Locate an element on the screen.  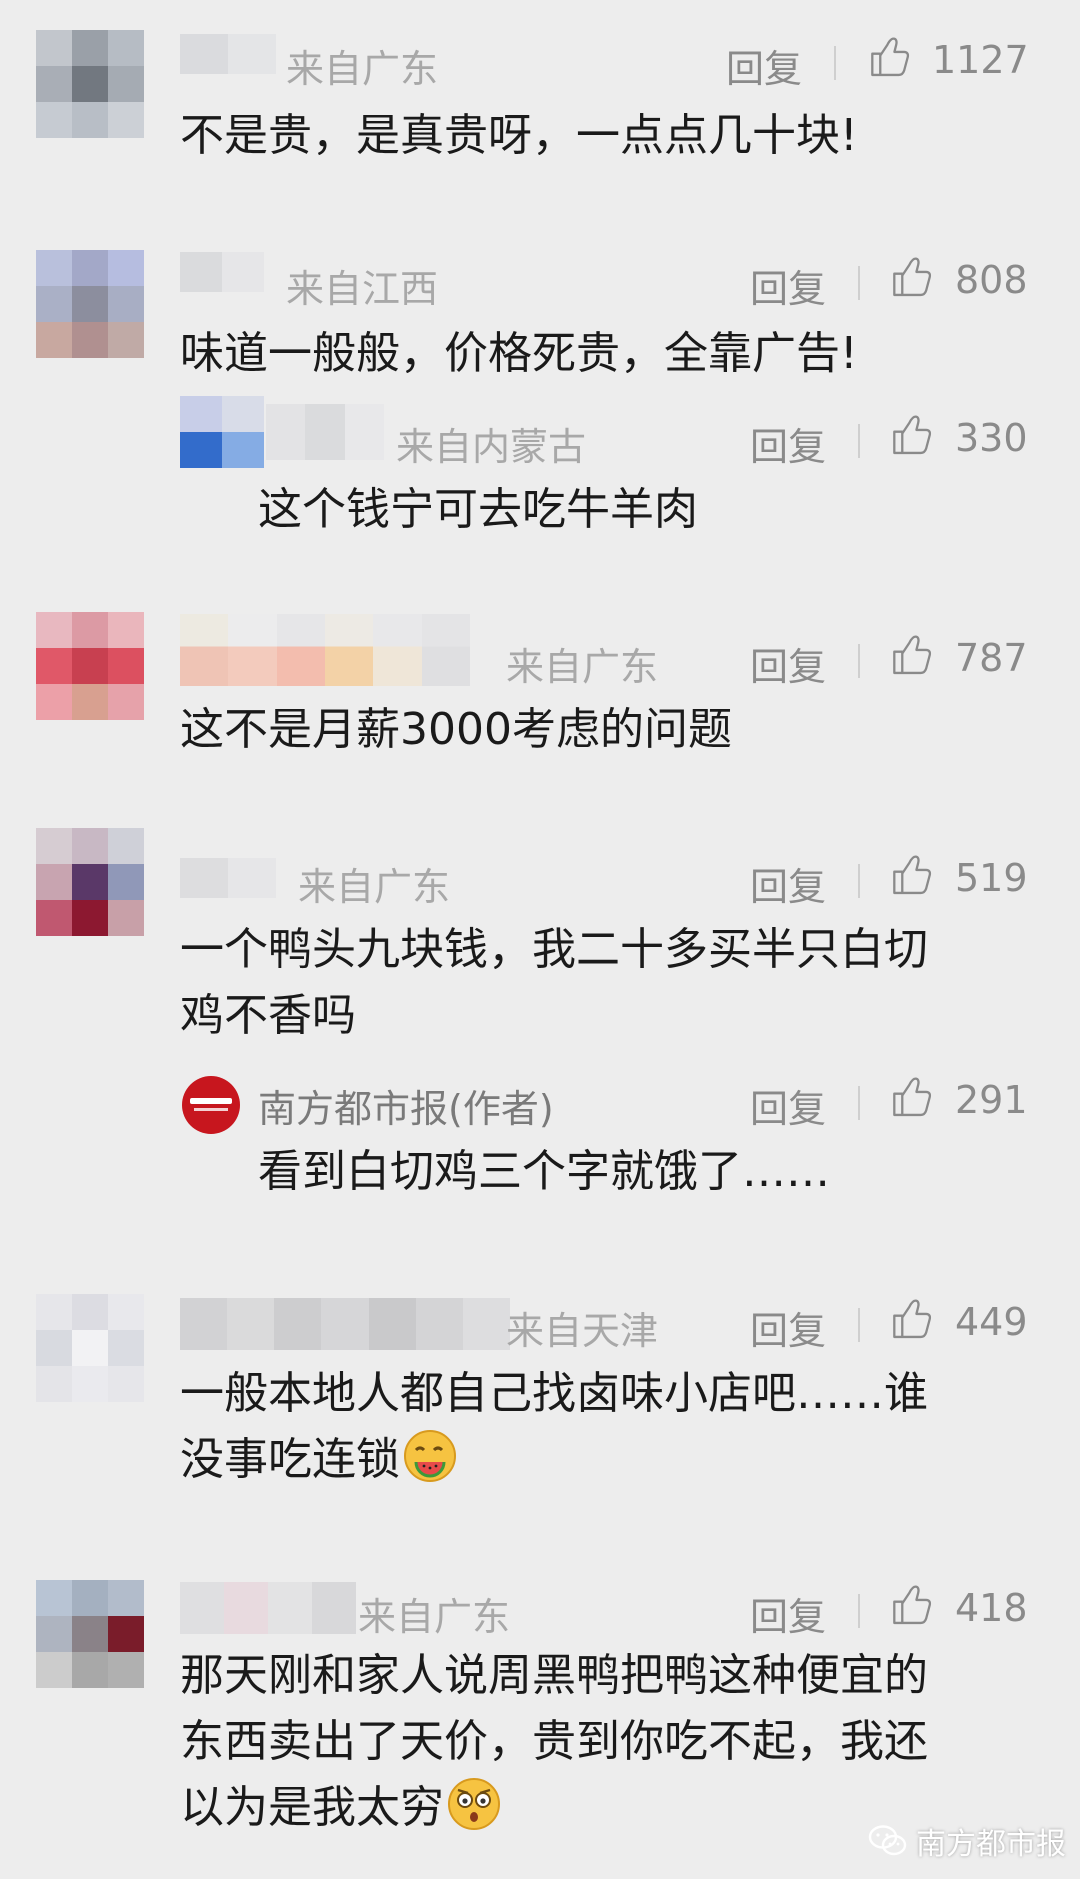
comment-text-line: 那天刚和家人说周黑鸭把鸭这种便宜的 is located at coordinates (554, 1675).